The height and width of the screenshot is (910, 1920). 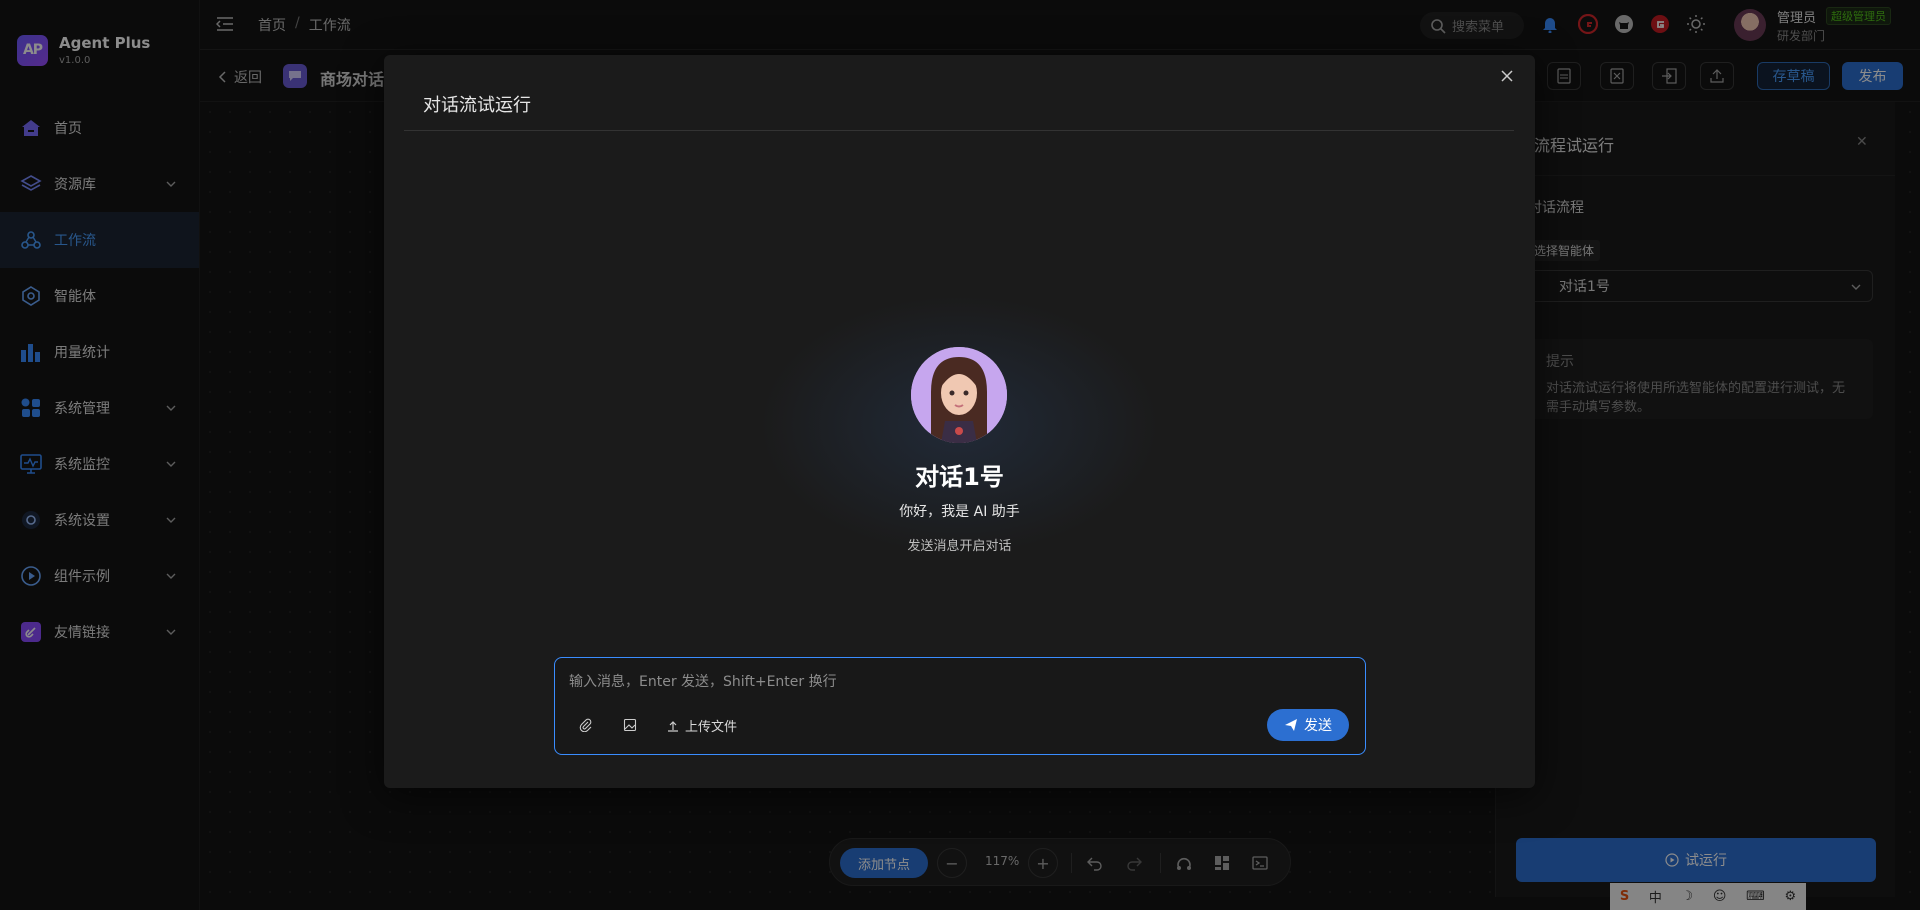 What do you see at coordinates (711, 727) in the screenshot?
I see `upload-file-label: 上传文件` at bounding box center [711, 727].